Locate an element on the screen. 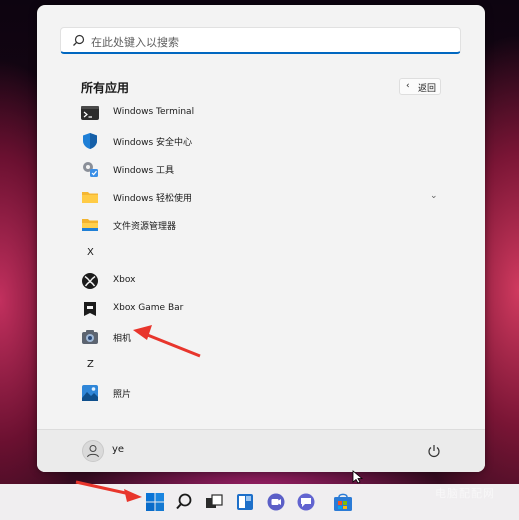 The height and width of the screenshot is (520, 519). letter-header-z: Z is located at coordinates (93, 365).